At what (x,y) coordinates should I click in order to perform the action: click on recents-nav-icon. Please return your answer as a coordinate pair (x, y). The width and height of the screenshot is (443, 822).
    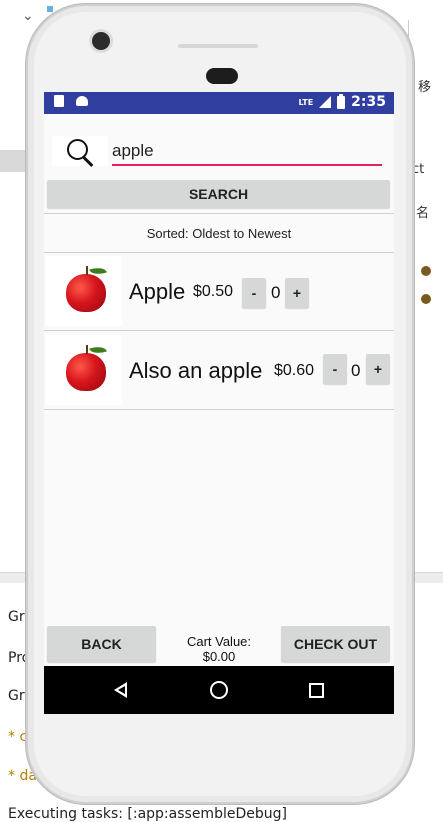
    Looking at the image, I should click on (316, 690).